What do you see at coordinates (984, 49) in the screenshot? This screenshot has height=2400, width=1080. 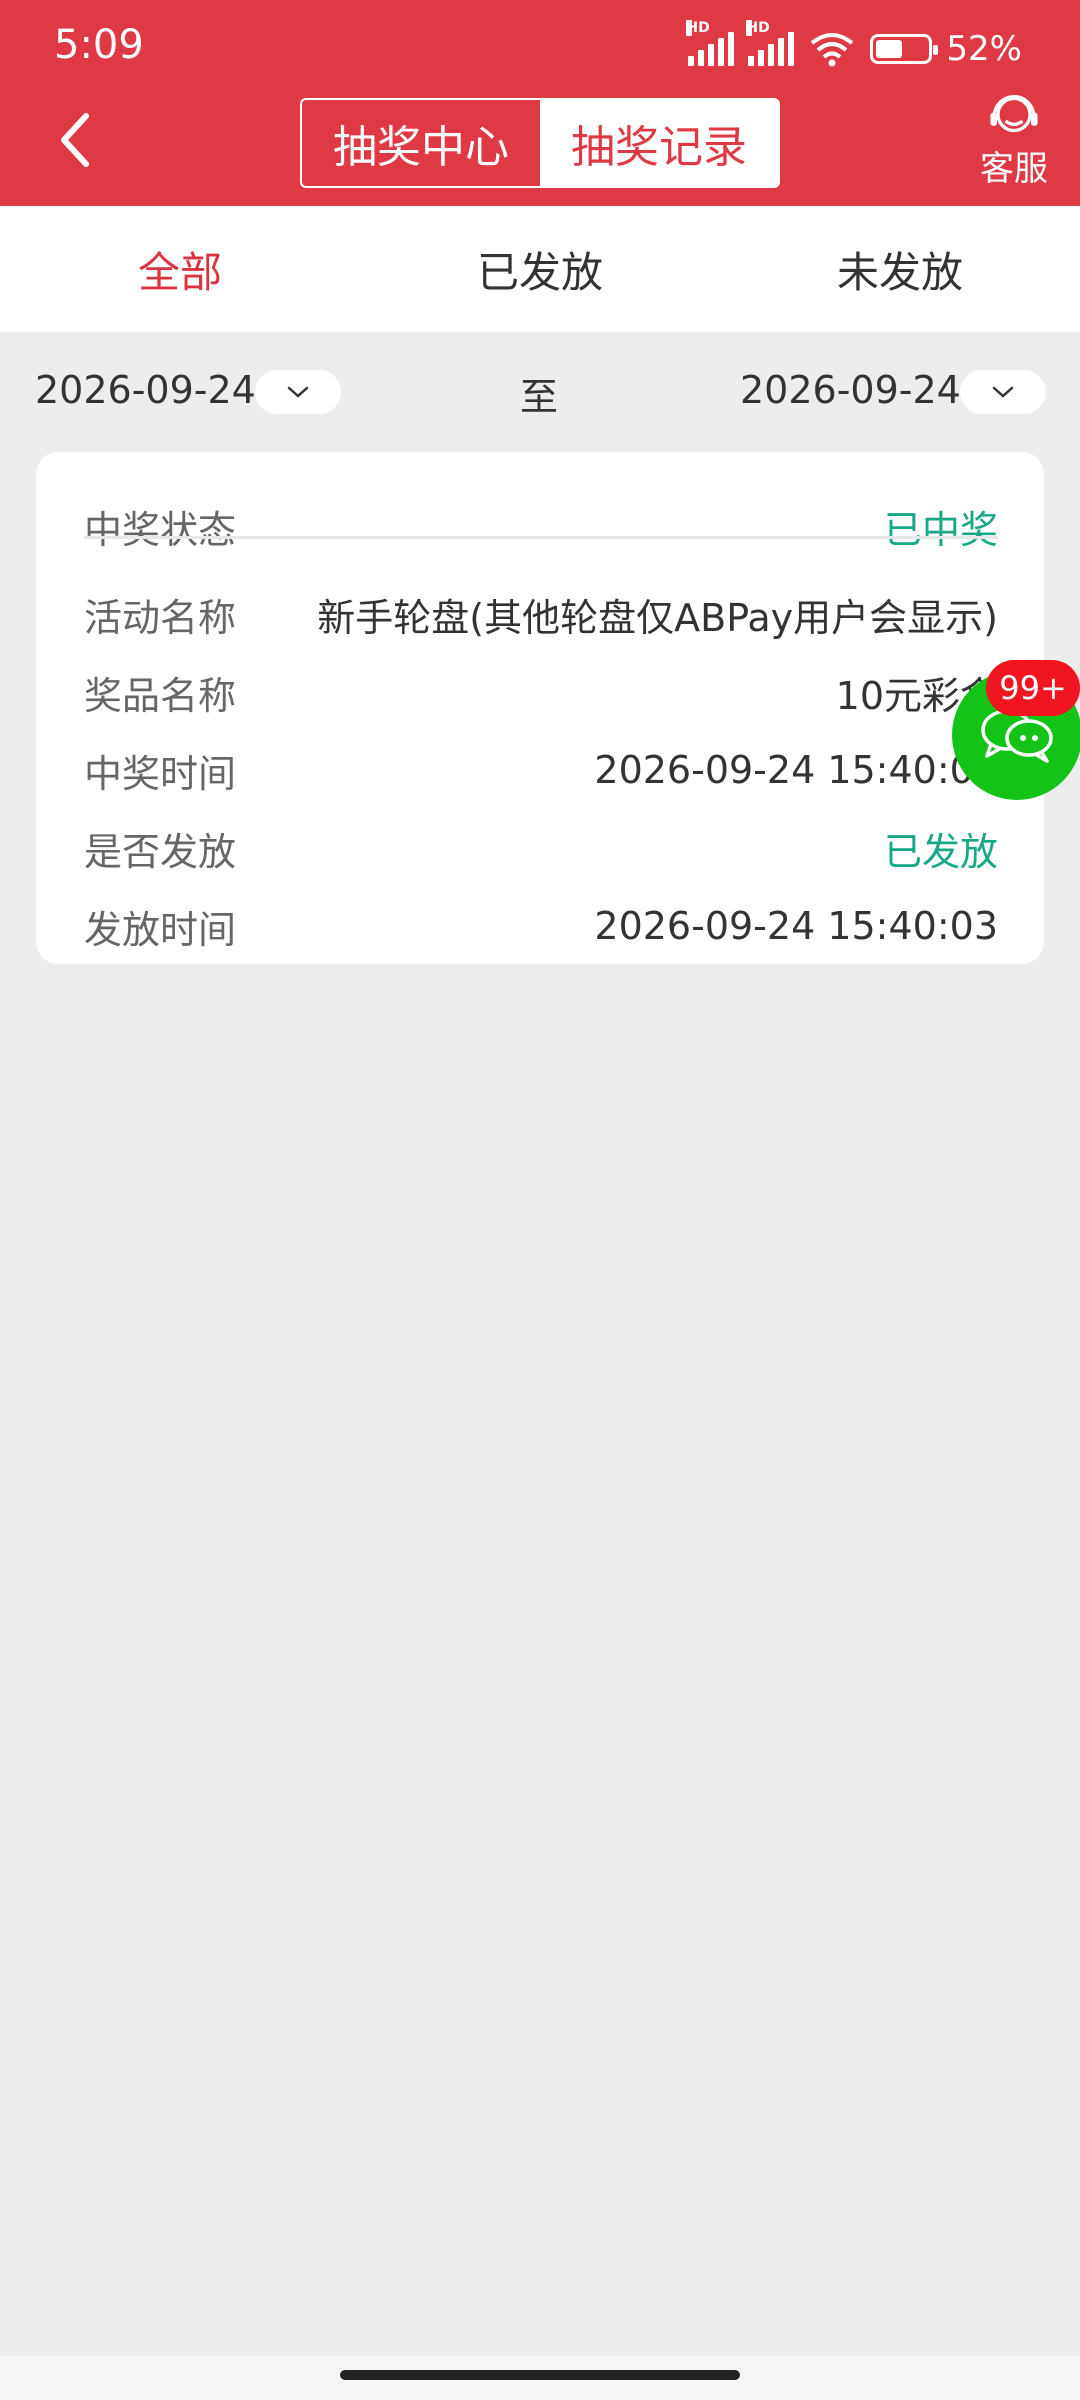 I see `battery-percent: 52%` at bounding box center [984, 49].